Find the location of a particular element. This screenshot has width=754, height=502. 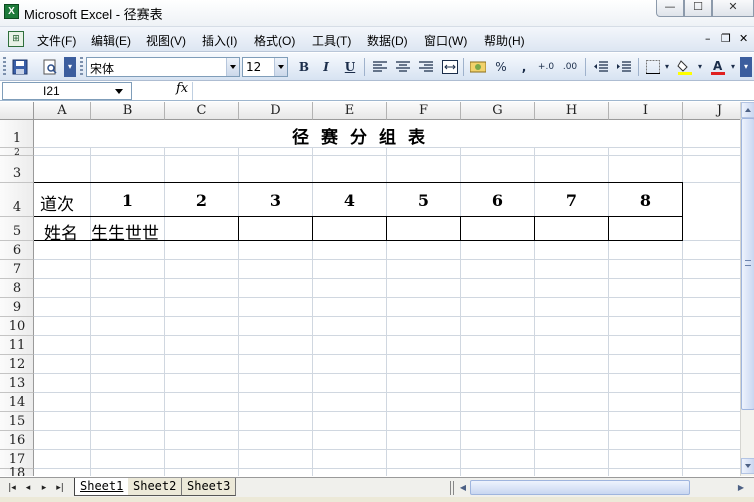

align-right-icon is located at coordinates (426, 67).